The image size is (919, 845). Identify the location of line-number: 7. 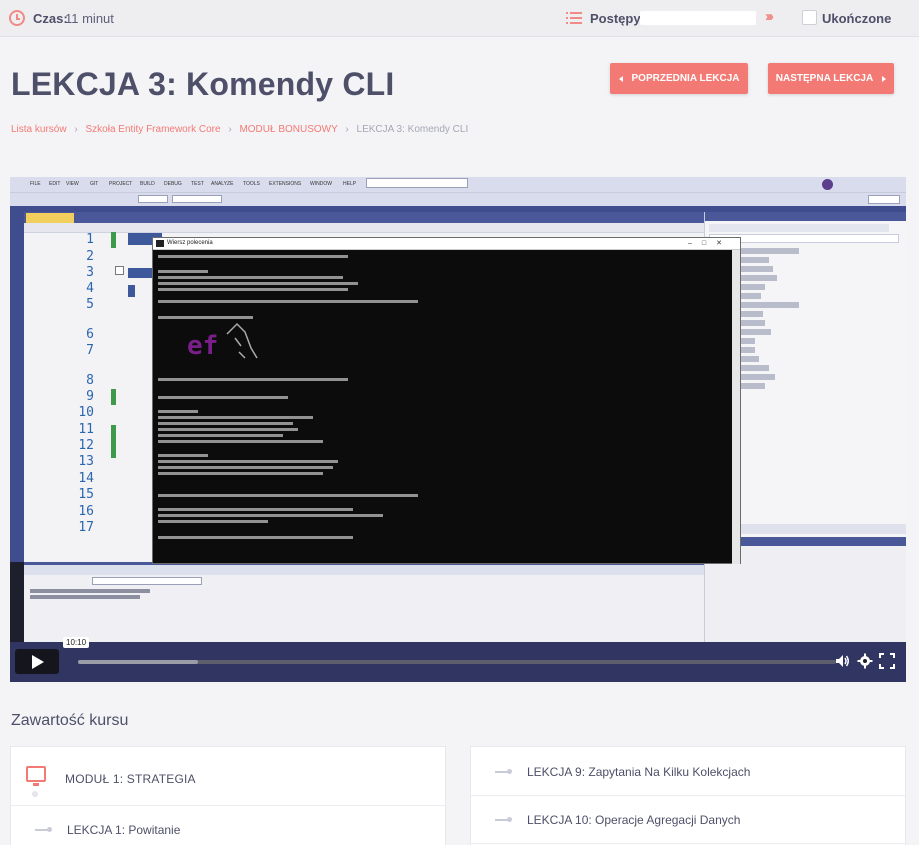
(90, 350).